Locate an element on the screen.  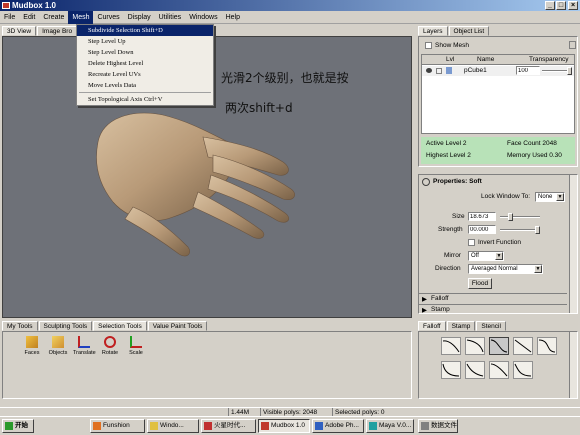
minimize-button: _ is located at coordinates (550, 5).